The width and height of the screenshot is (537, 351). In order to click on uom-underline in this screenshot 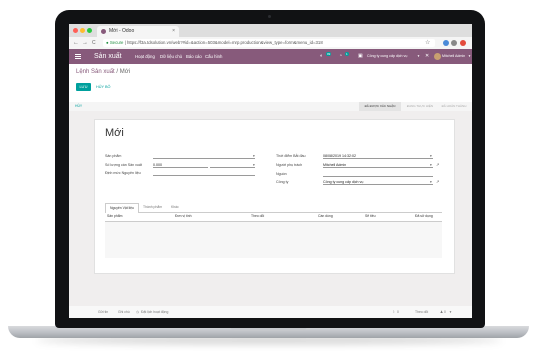, I will do `click(232, 167)`.